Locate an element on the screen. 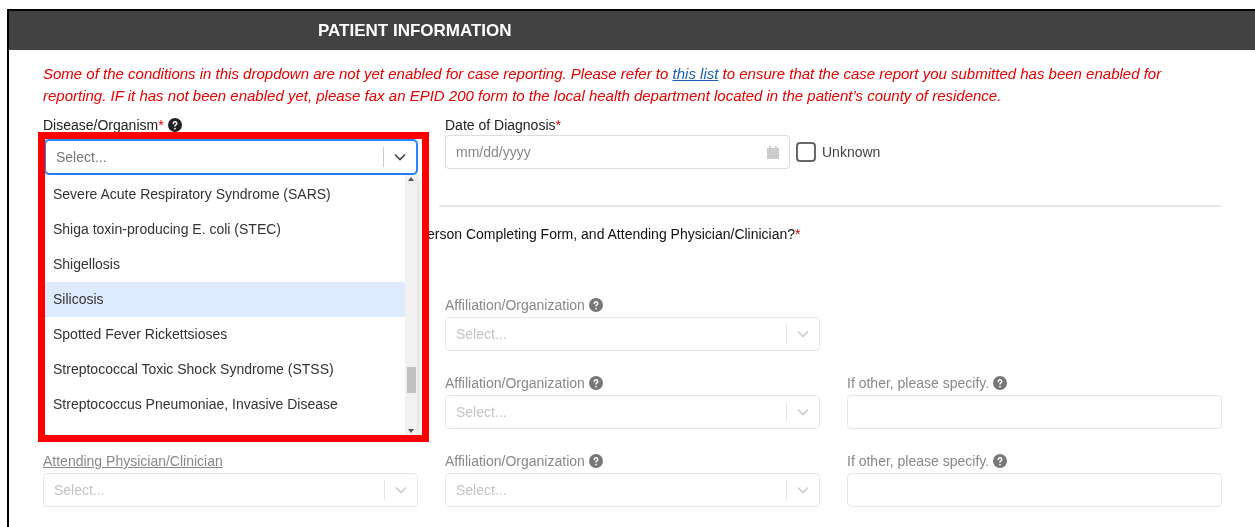 The height and width of the screenshot is (527, 1255). field-label: Date of Diagnosis* is located at coordinates (503, 125).